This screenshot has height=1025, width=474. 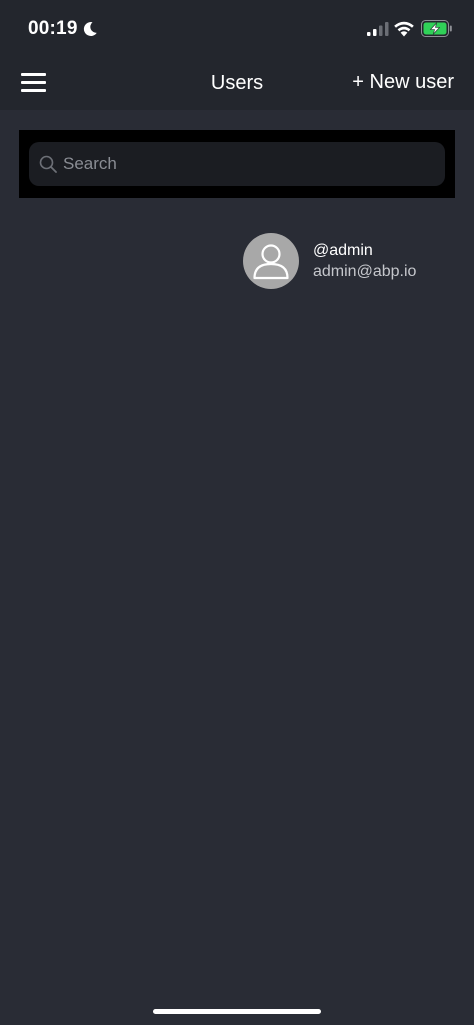 I want to click on battery-charging-icon, so click(x=436, y=28).